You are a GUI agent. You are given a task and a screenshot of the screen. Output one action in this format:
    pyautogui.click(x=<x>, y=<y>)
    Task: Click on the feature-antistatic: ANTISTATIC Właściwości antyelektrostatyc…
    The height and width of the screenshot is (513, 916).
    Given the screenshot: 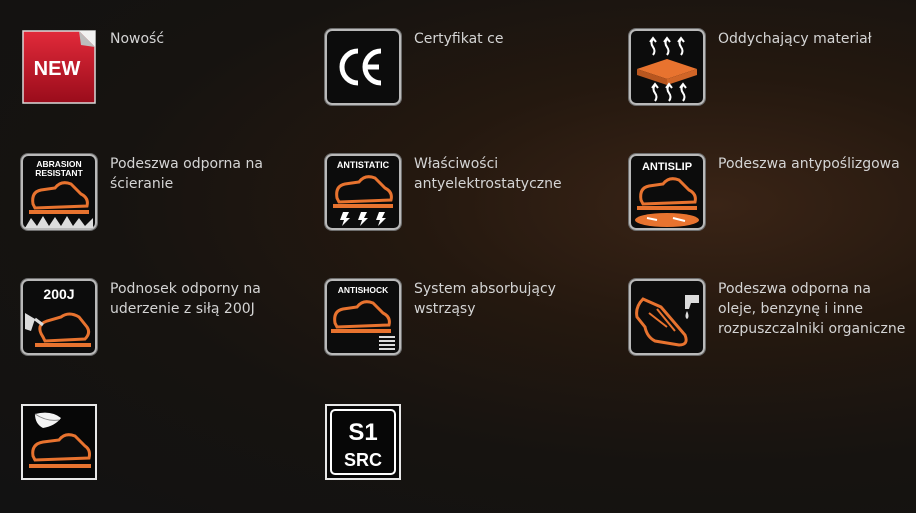 What is the action you would take?
    pyautogui.click(x=470, y=194)
    